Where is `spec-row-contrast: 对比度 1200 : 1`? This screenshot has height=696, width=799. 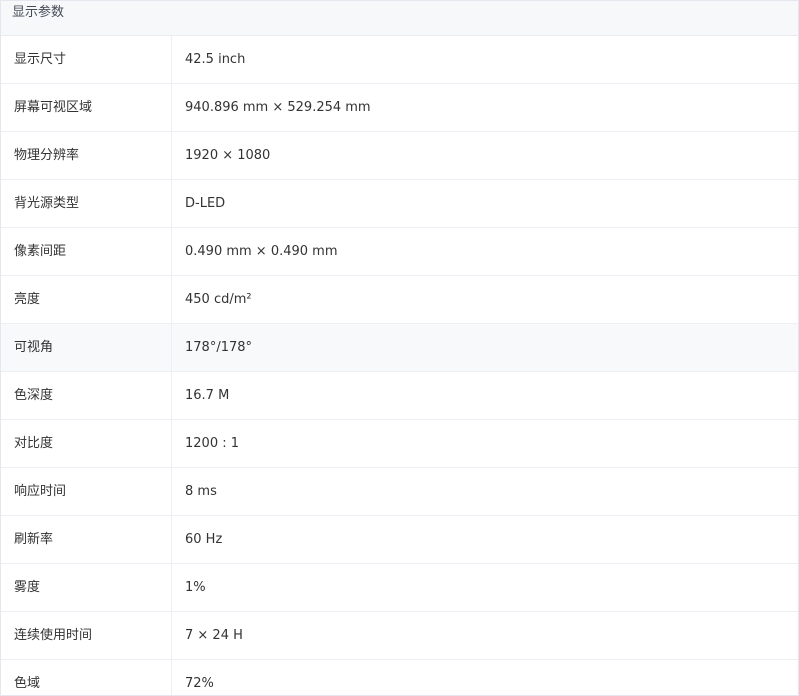
spec-row-contrast: 对比度 1200 : 1 is located at coordinates (399, 444).